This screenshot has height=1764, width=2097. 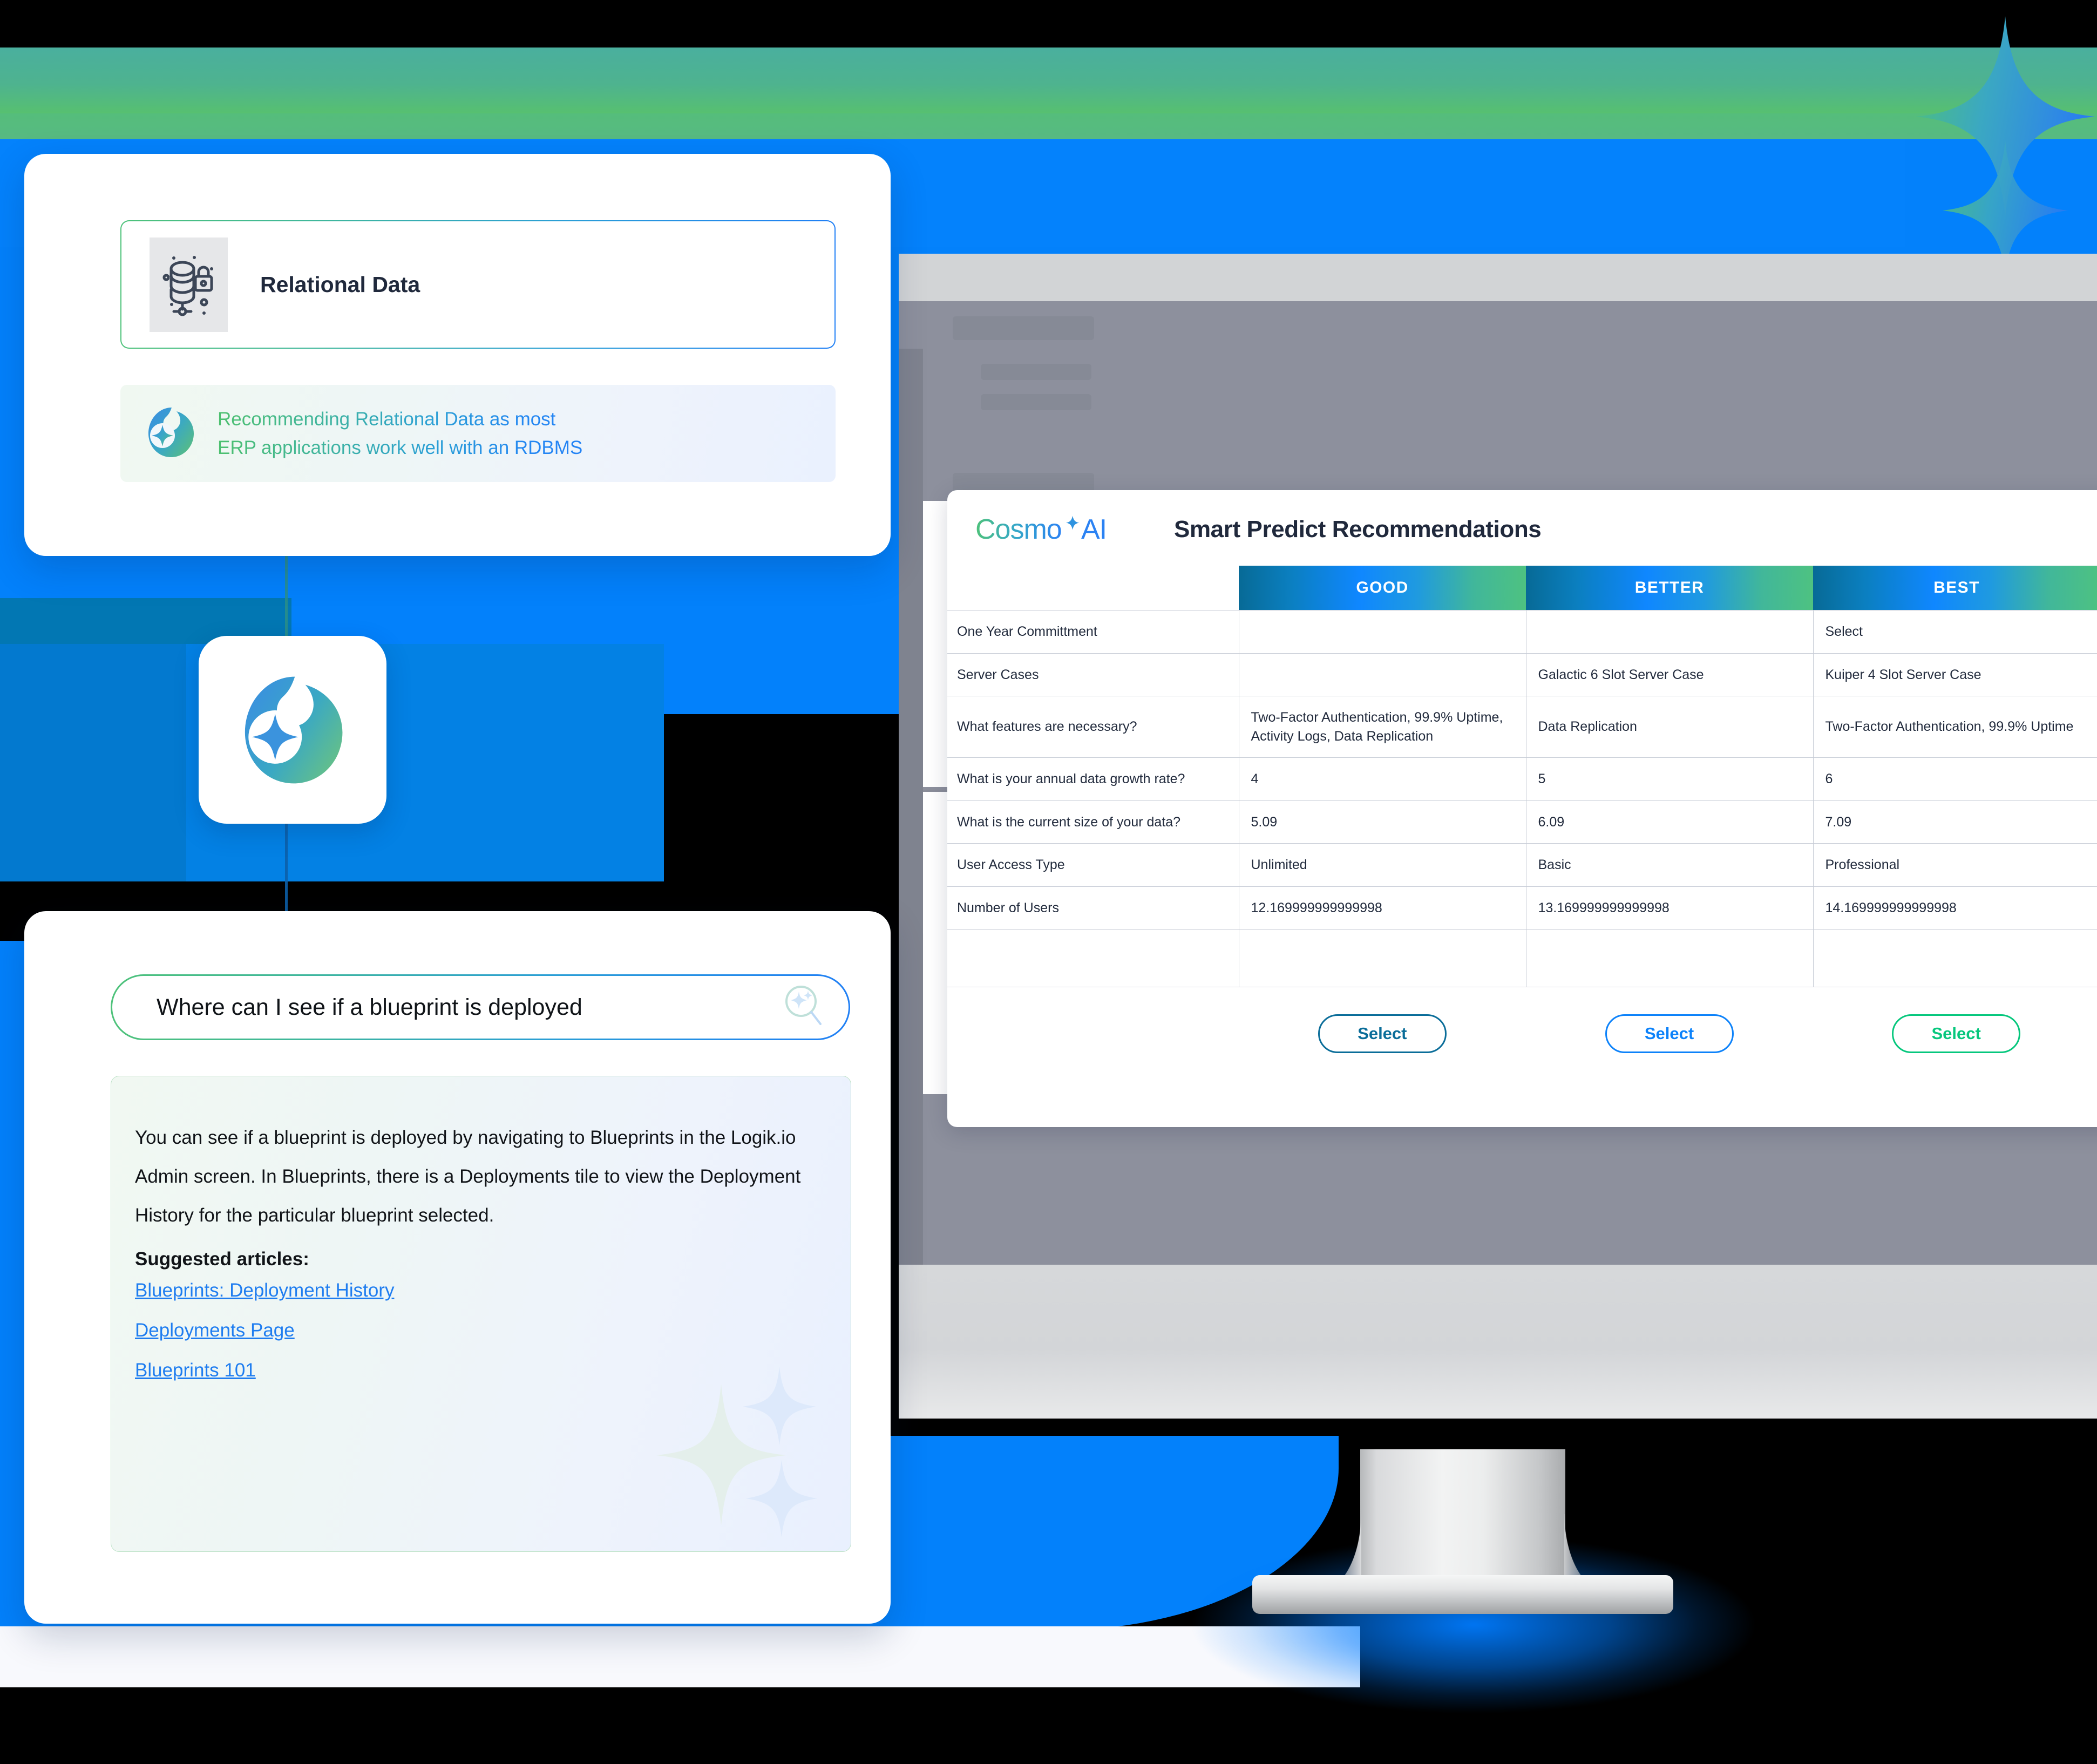 What do you see at coordinates (1093, 822) in the screenshot?
I see `row-label: What is the current size of your data?` at bounding box center [1093, 822].